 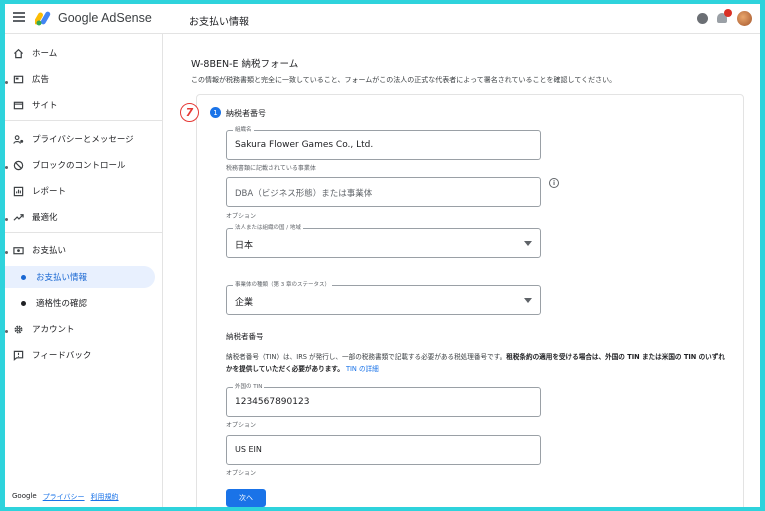 What do you see at coordinates (271, 168) in the screenshot?
I see `field-hint: 税務書類に記載されている事業体` at bounding box center [271, 168].